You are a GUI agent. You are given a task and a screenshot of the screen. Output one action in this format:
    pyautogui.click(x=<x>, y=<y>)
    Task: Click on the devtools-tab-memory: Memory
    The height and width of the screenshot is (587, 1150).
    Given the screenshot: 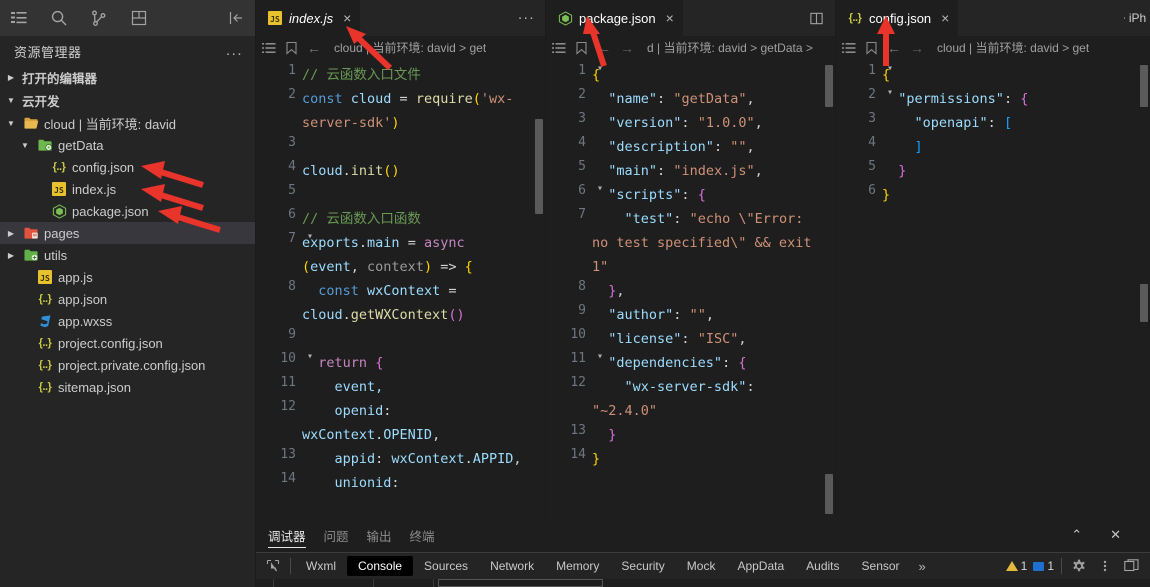 What is the action you would take?
    pyautogui.click(x=577, y=566)
    